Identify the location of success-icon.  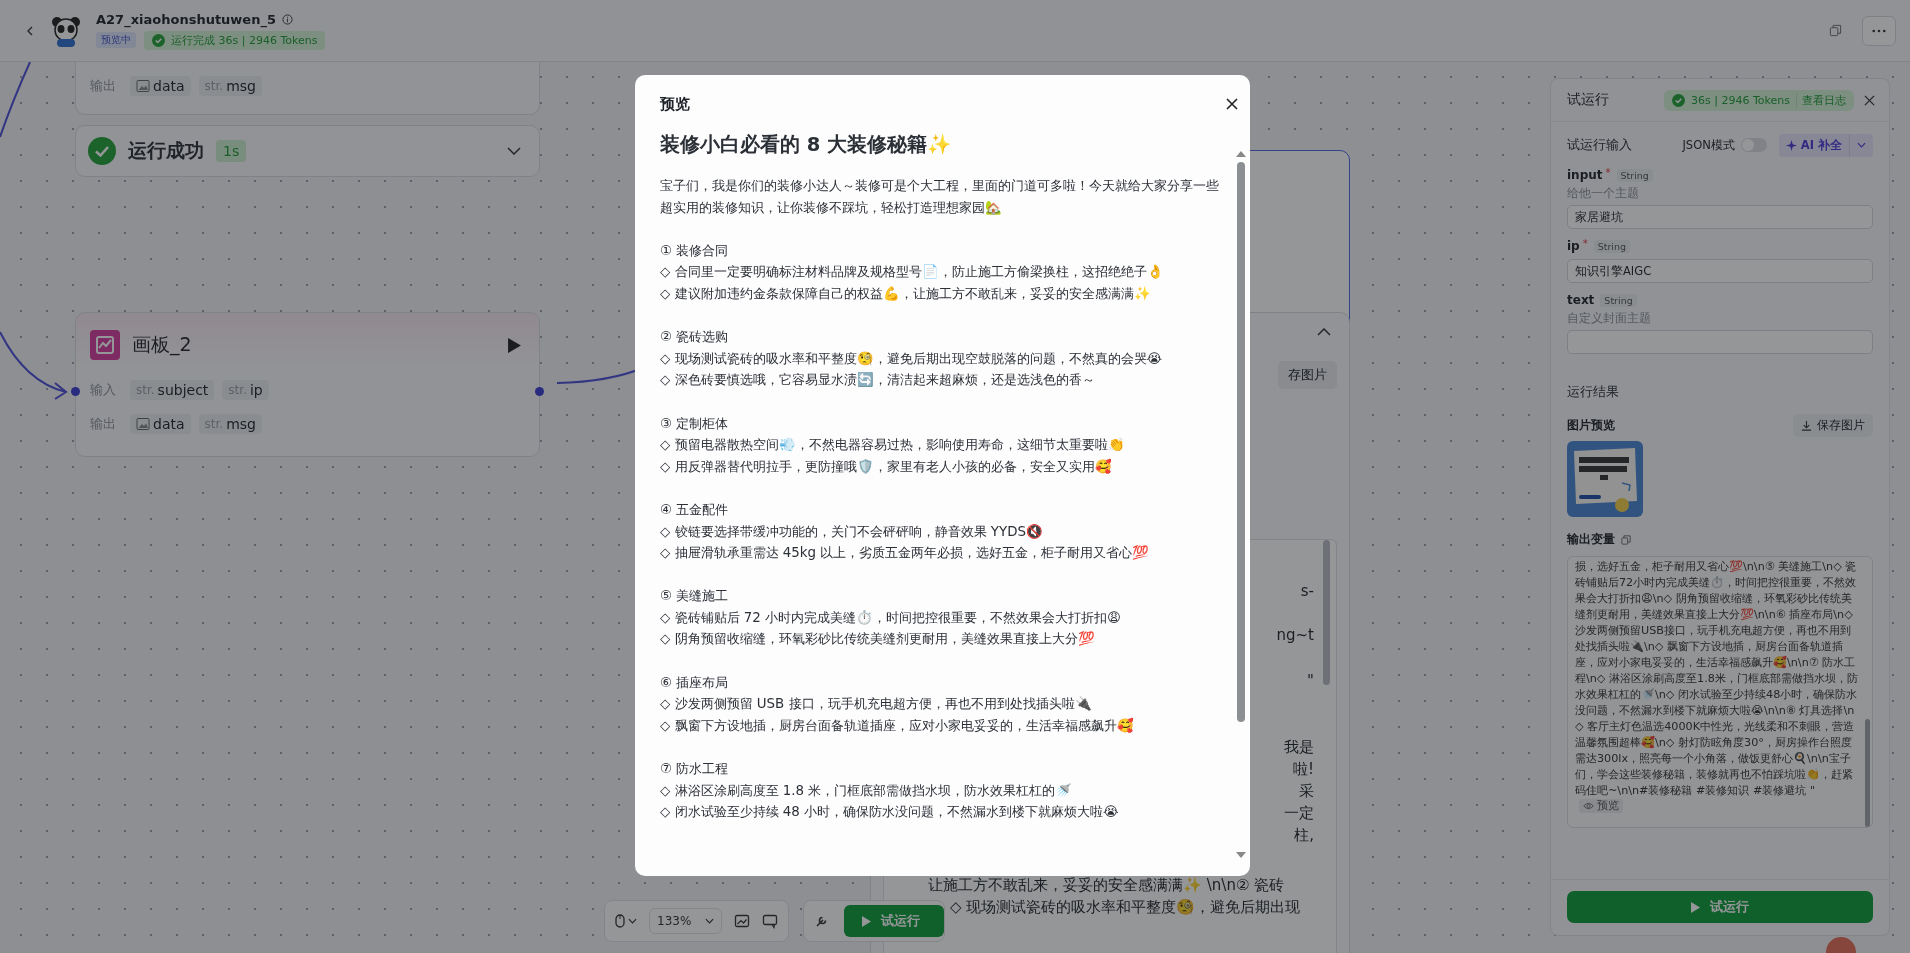
(102, 151).